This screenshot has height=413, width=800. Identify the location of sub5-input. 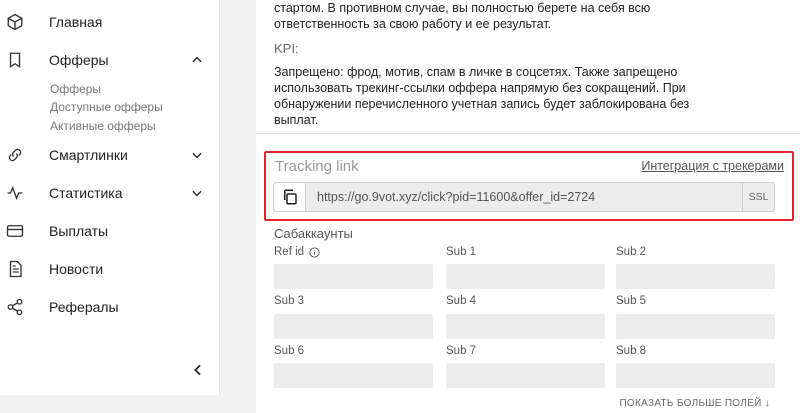
(695, 326).